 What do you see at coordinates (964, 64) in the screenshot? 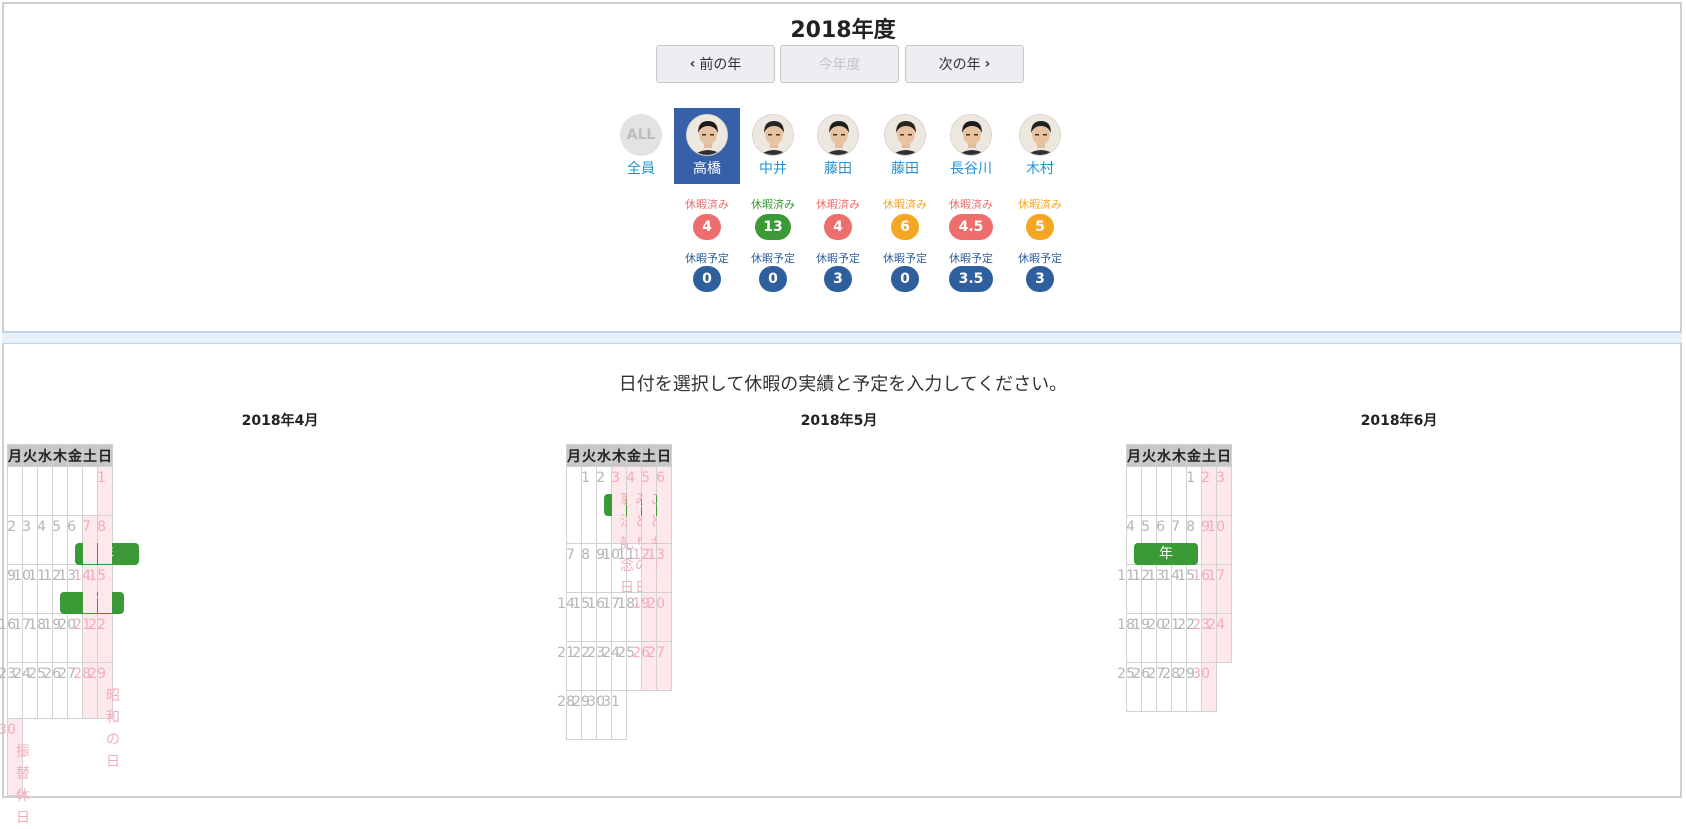
I see `next-year-button: 次の年 ›` at bounding box center [964, 64].